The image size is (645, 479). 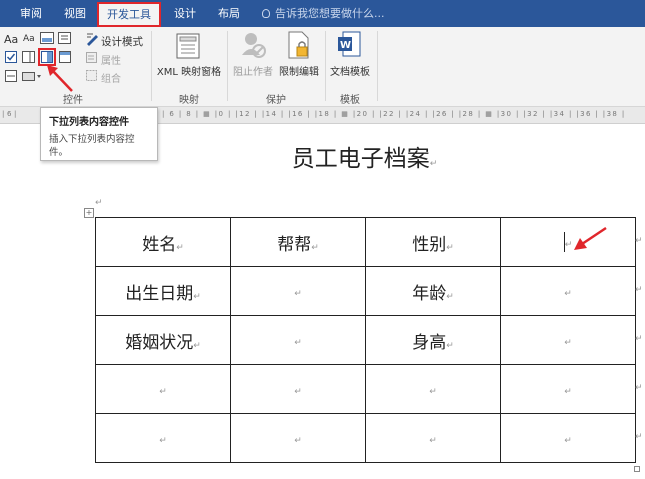 I want to click on group-button: 组合, so click(x=111, y=77).